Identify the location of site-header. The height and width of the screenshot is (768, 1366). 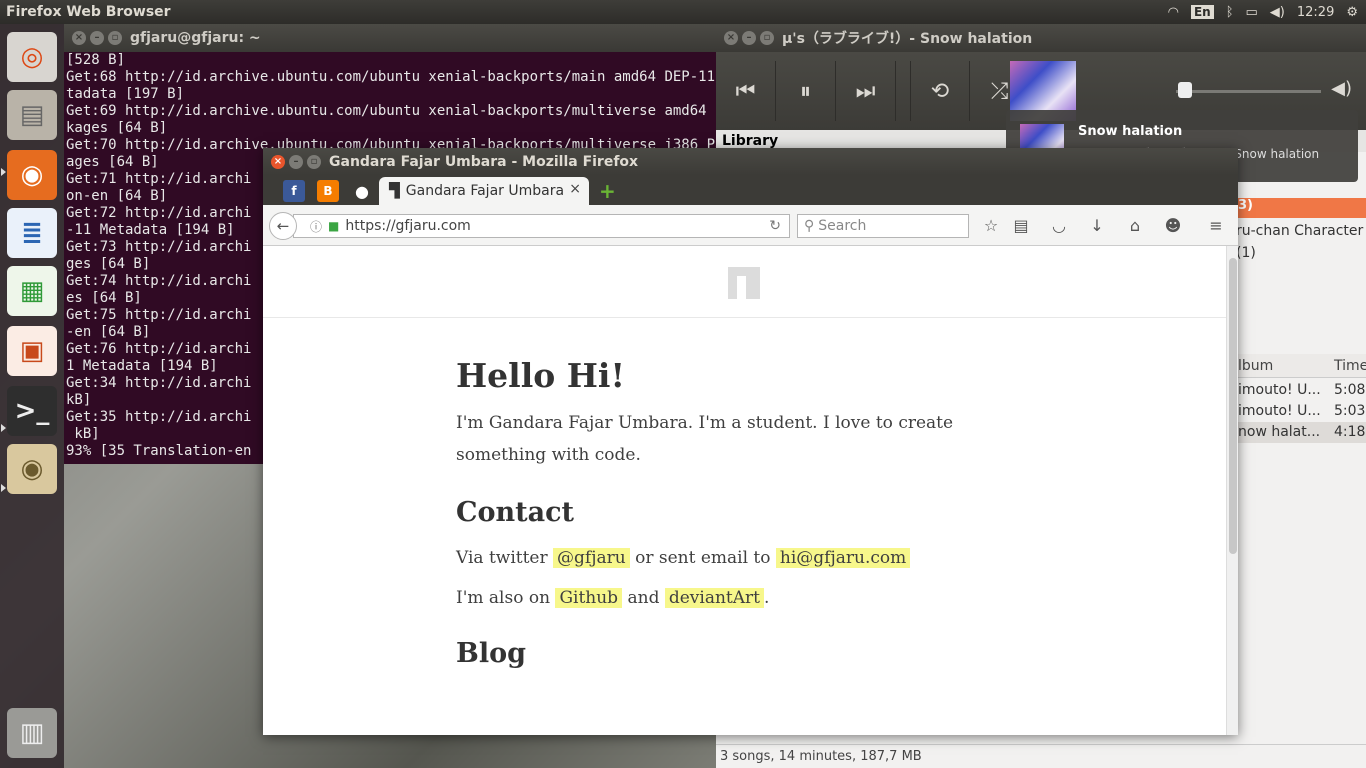
(744, 282).